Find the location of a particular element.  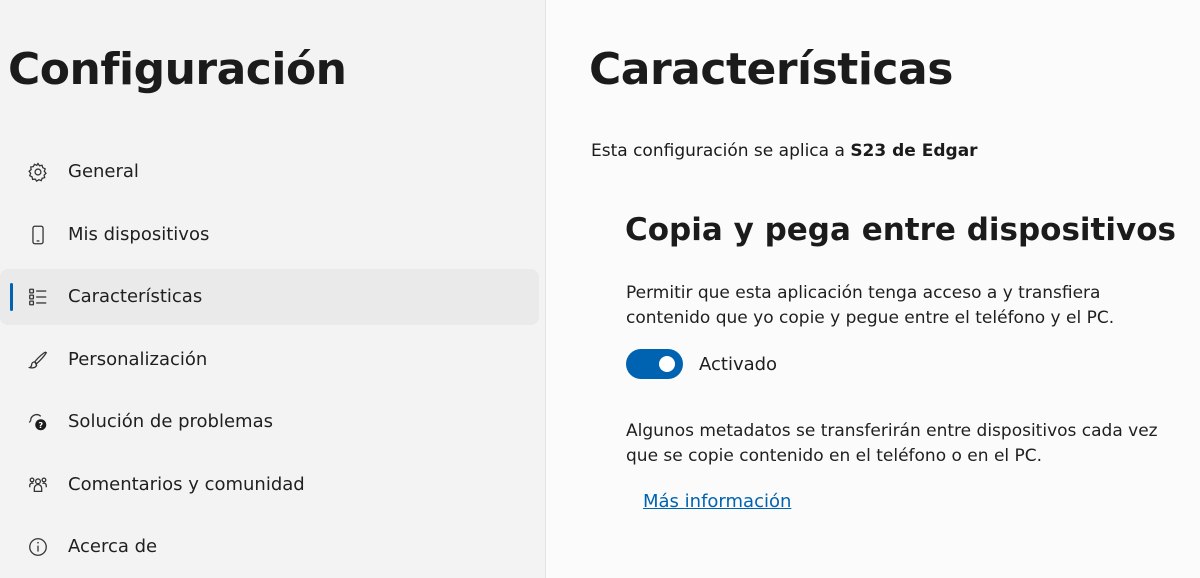

copy-paste-toggle is located at coordinates (654, 364).